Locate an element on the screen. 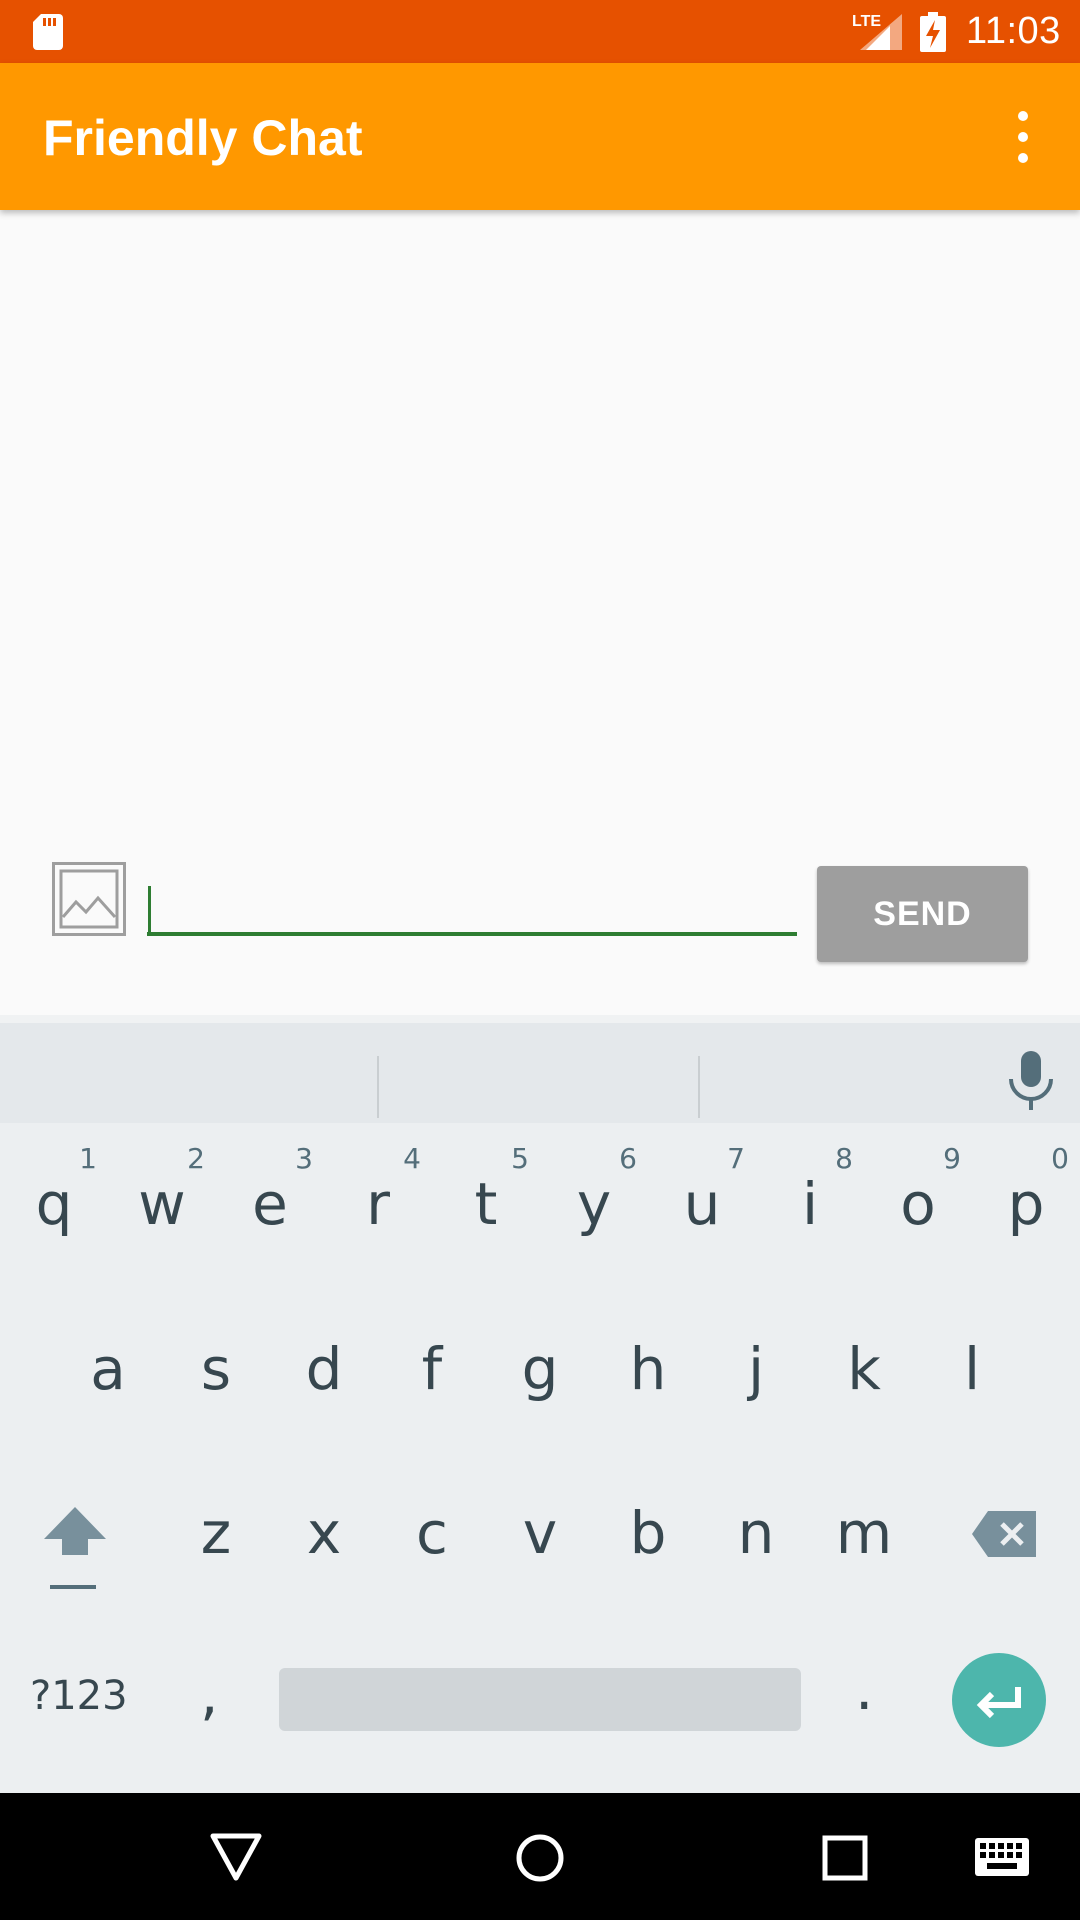  symbols-key: ?123 is located at coordinates (79, 1696).